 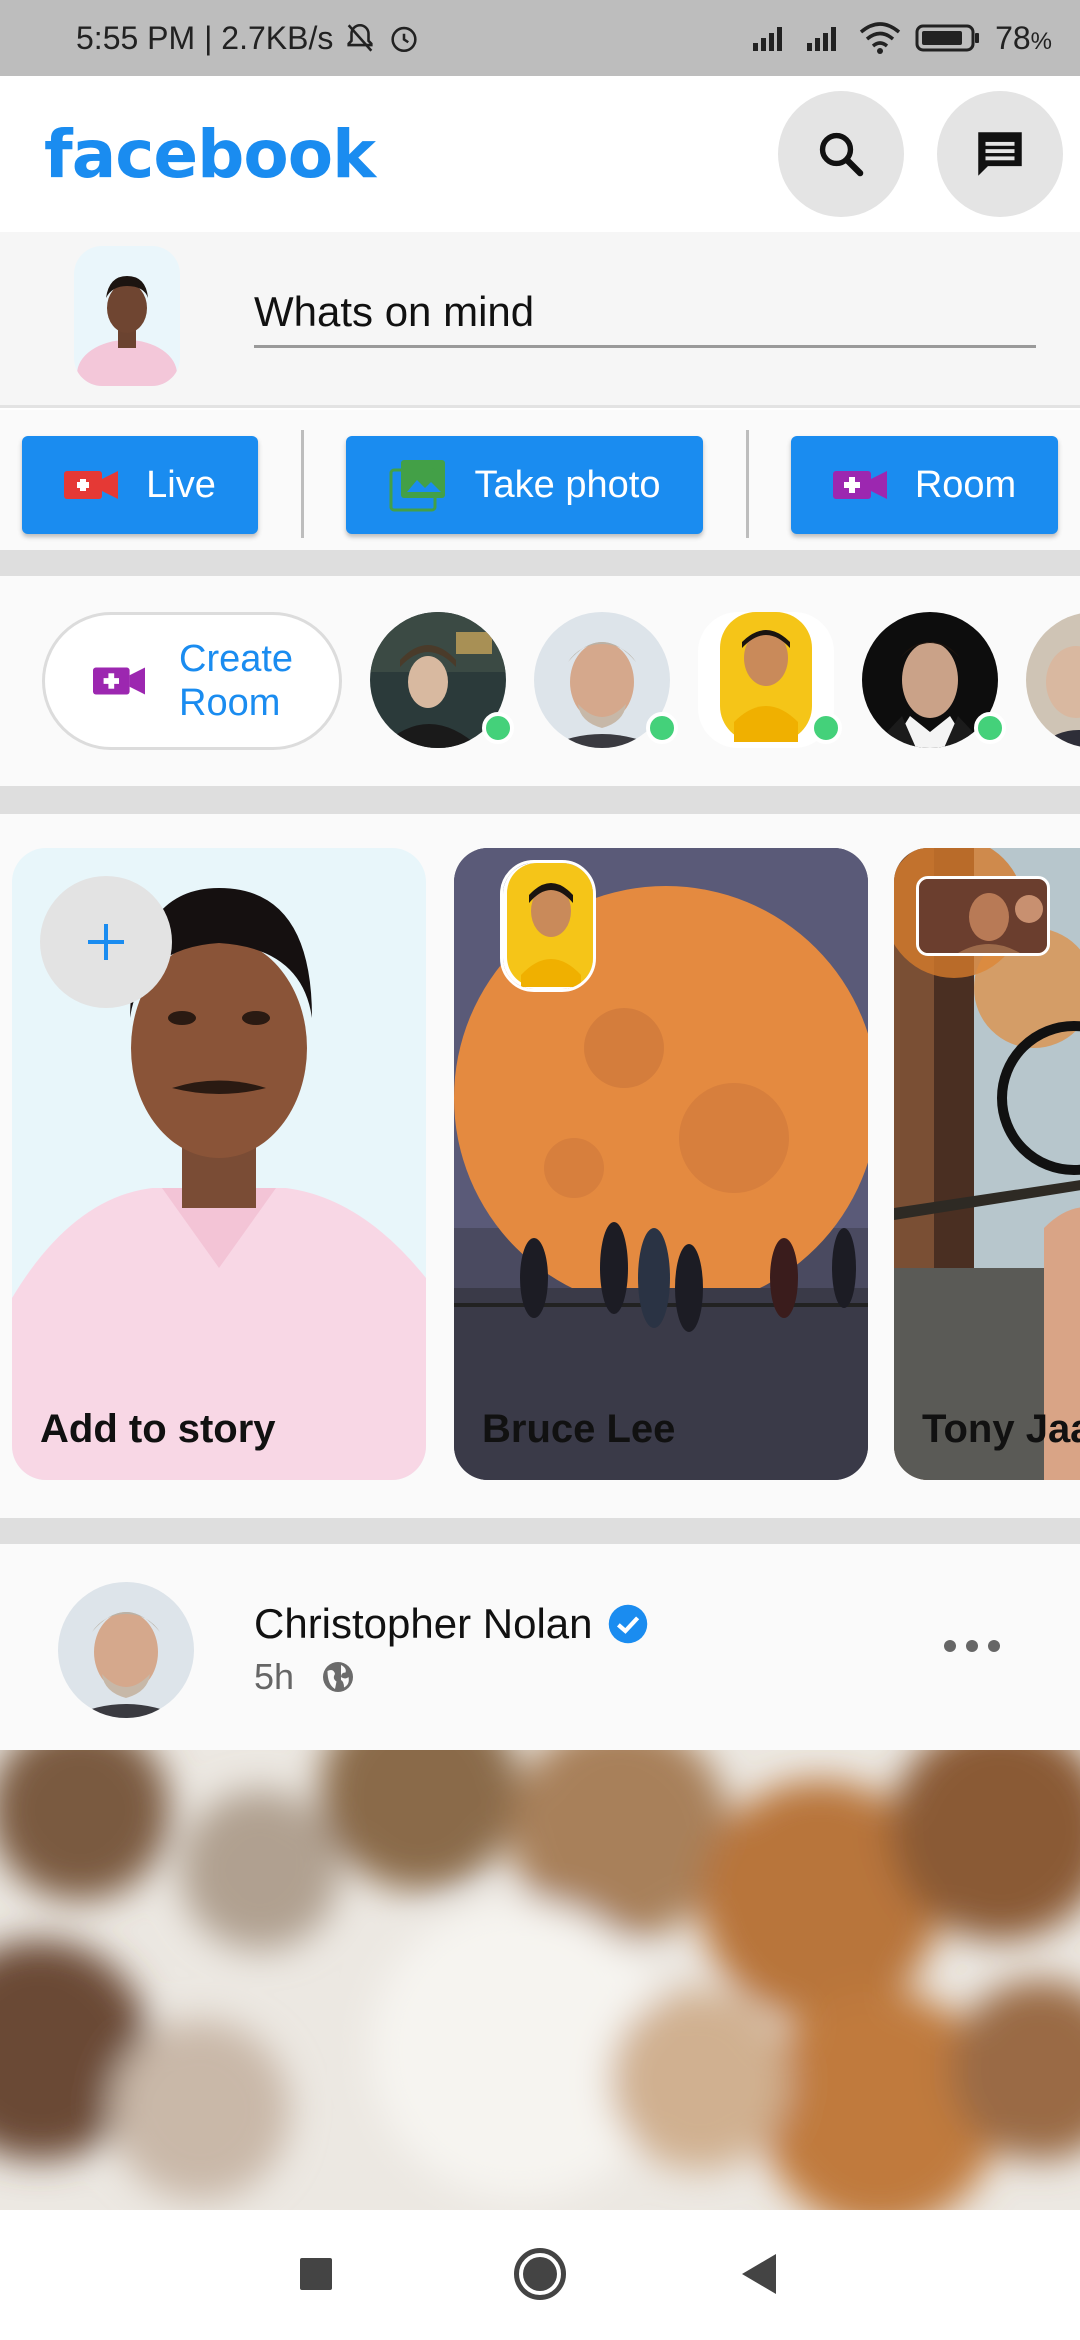 I want to click on rooms-row: Create Room, so click(x=540, y=681).